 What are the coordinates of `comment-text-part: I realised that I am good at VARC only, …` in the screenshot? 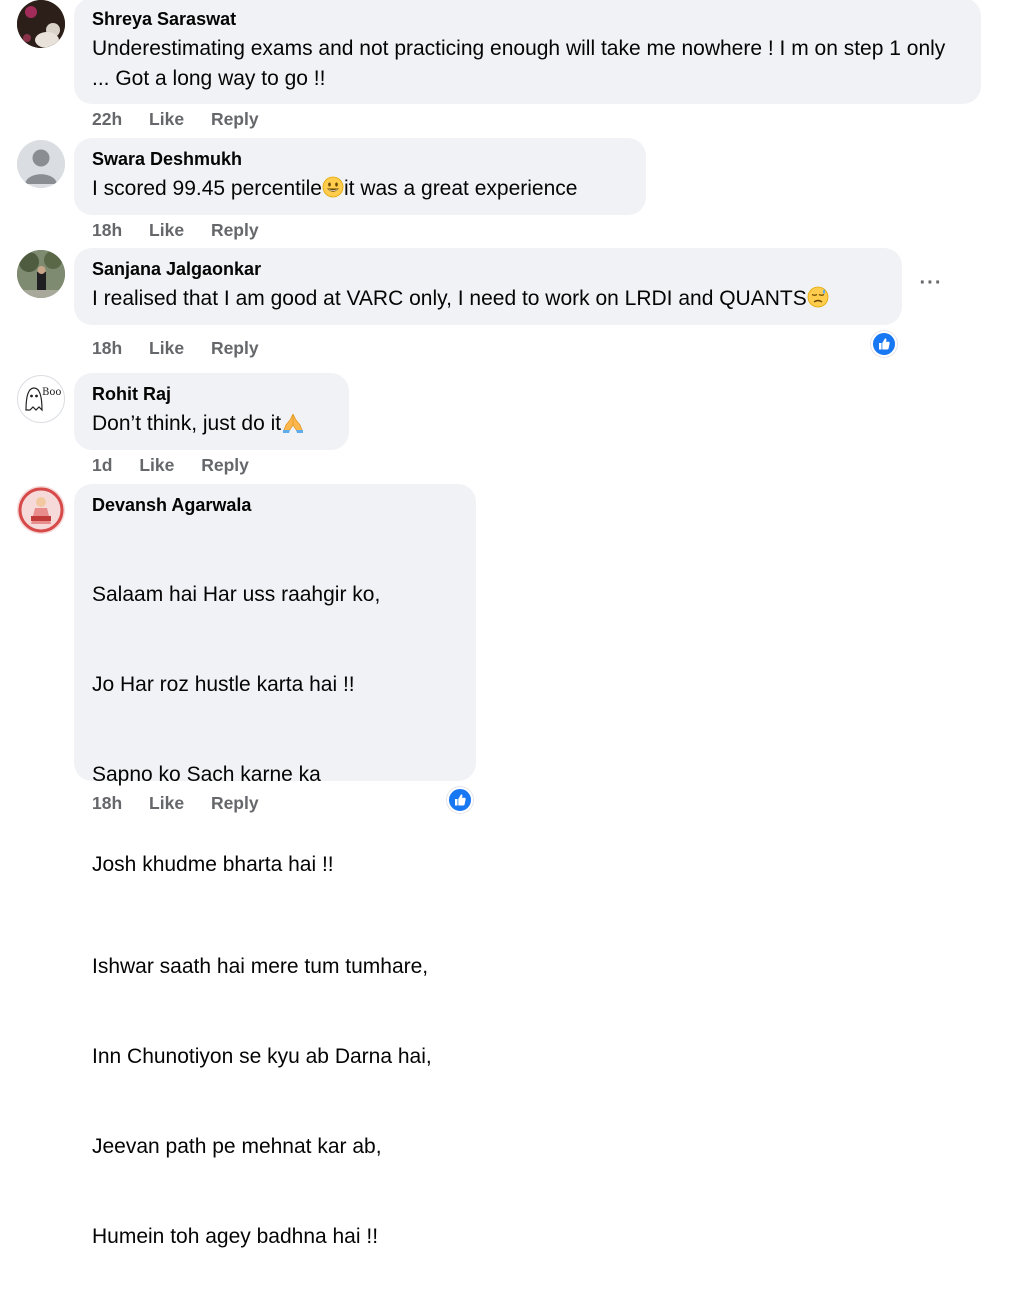 It's located at (449, 298).